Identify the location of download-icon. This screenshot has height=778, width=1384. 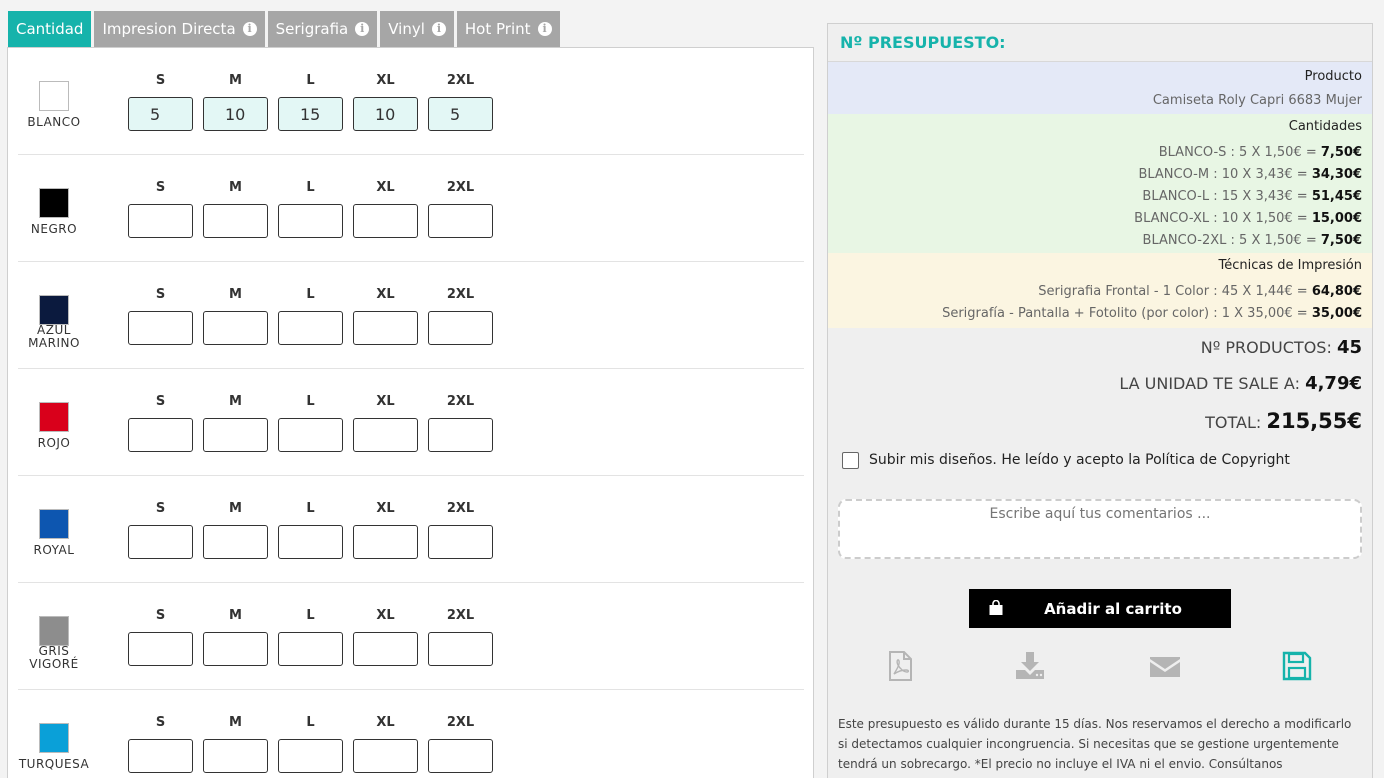
(1030, 666).